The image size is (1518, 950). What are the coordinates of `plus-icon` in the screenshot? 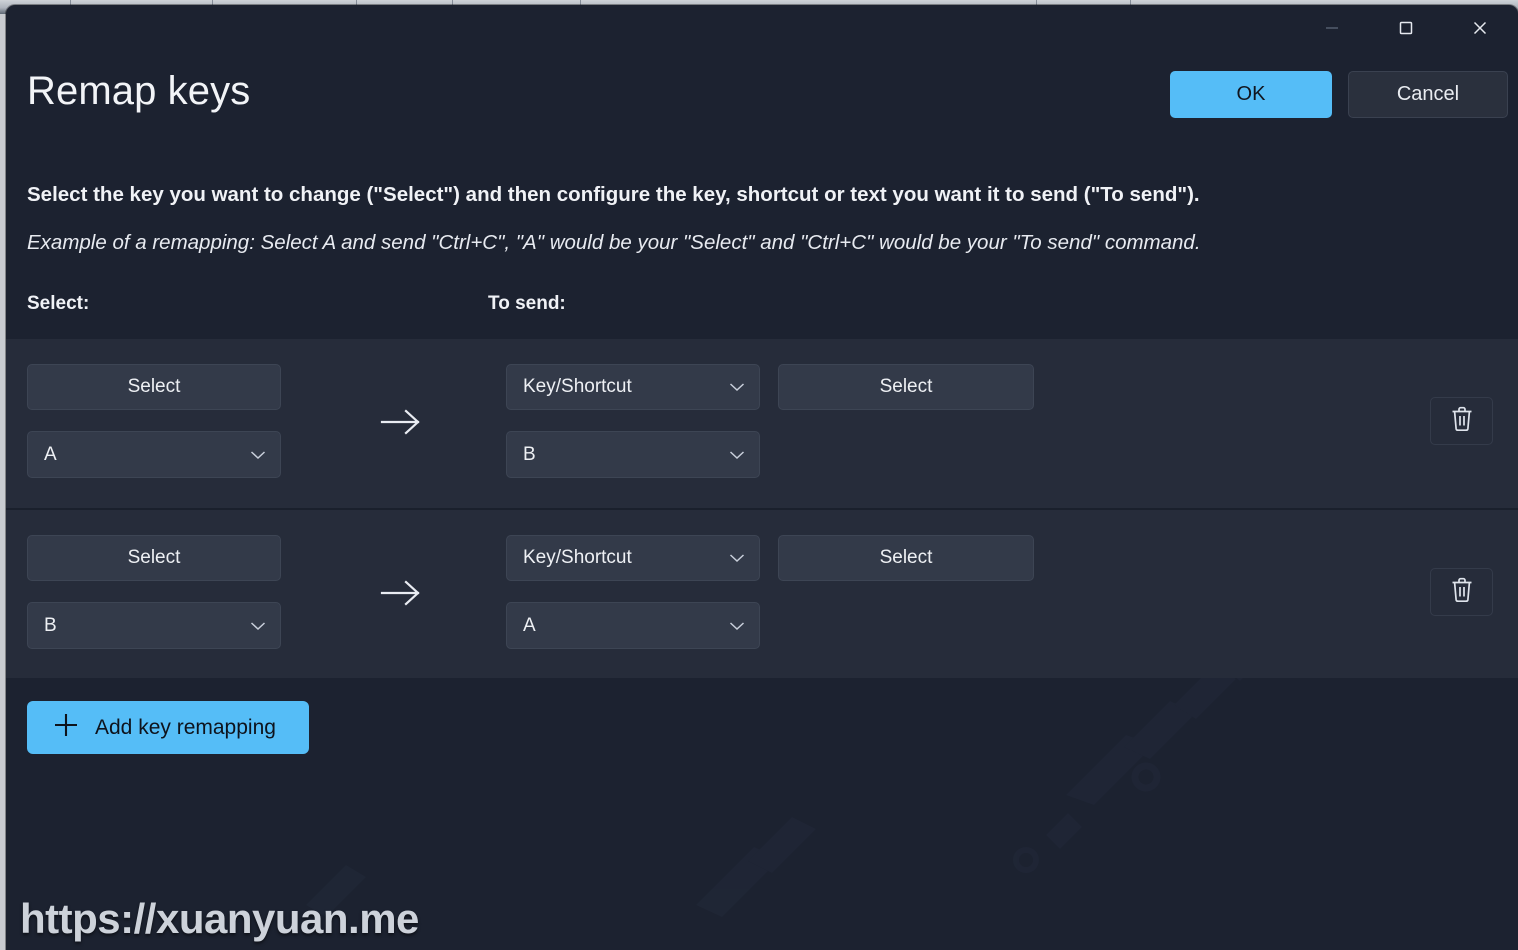 It's located at (66, 728).